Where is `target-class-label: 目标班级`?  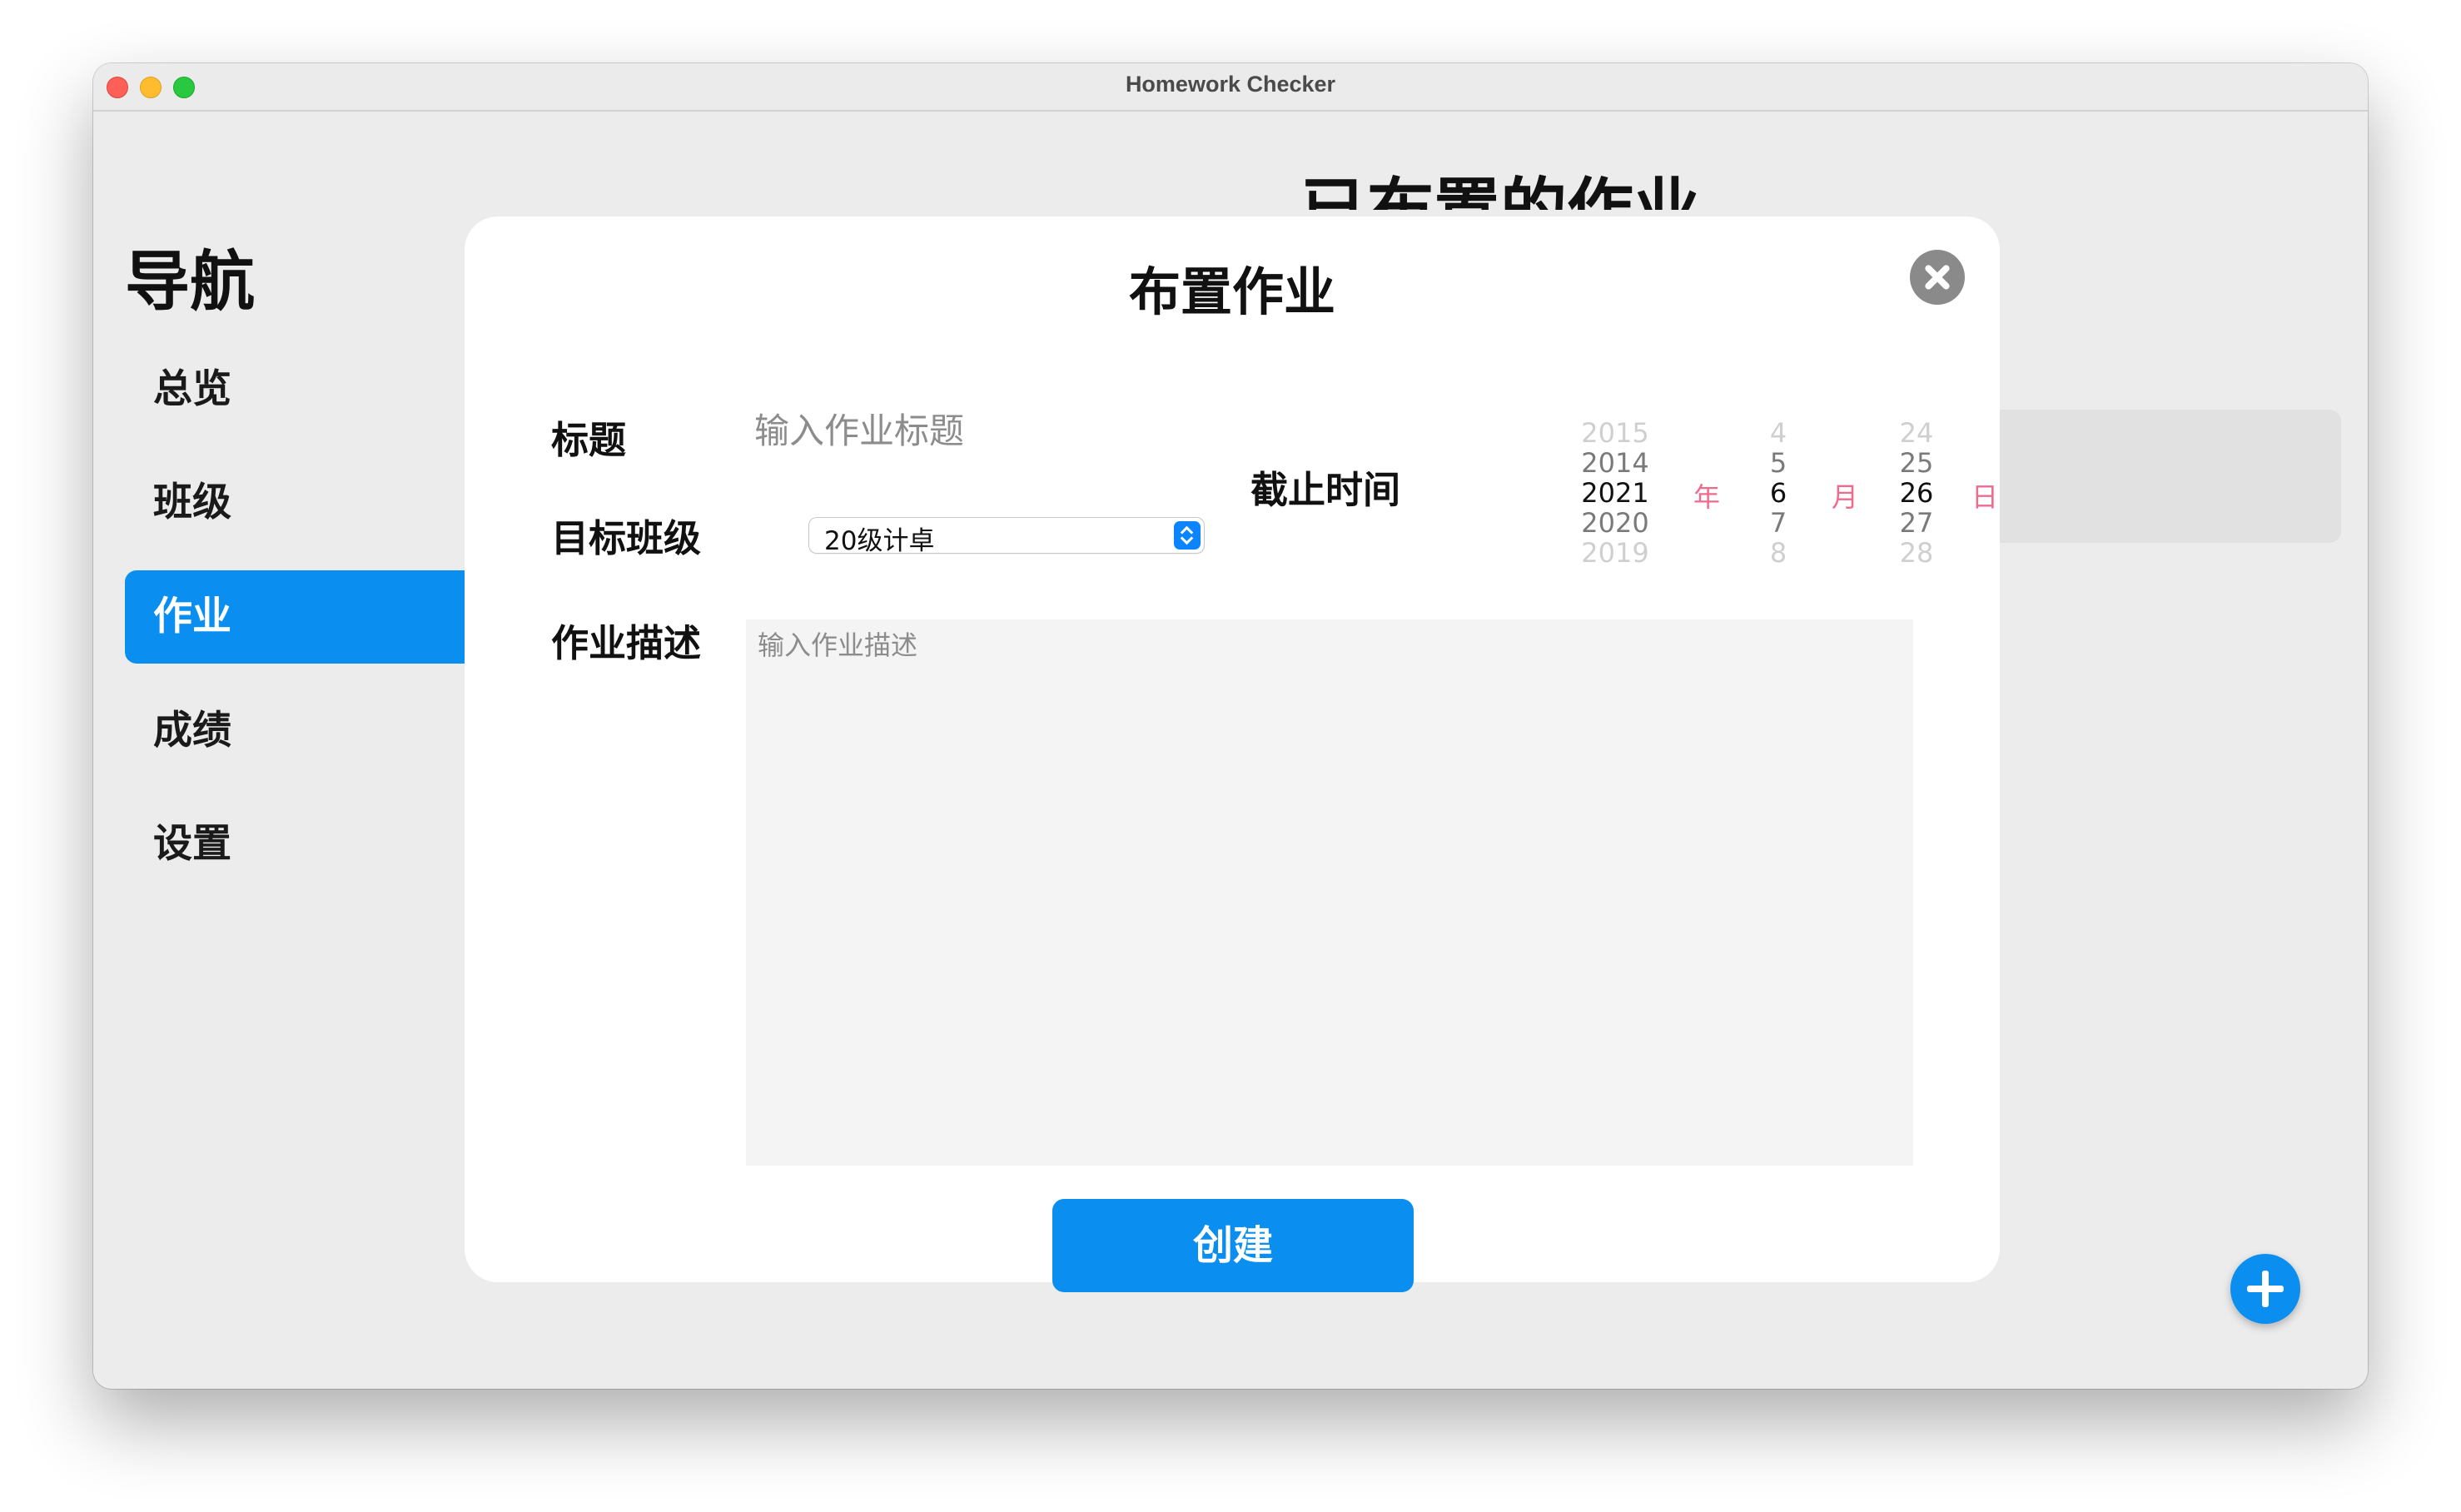 target-class-label: 目标班级 is located at coordinates (626, 538).